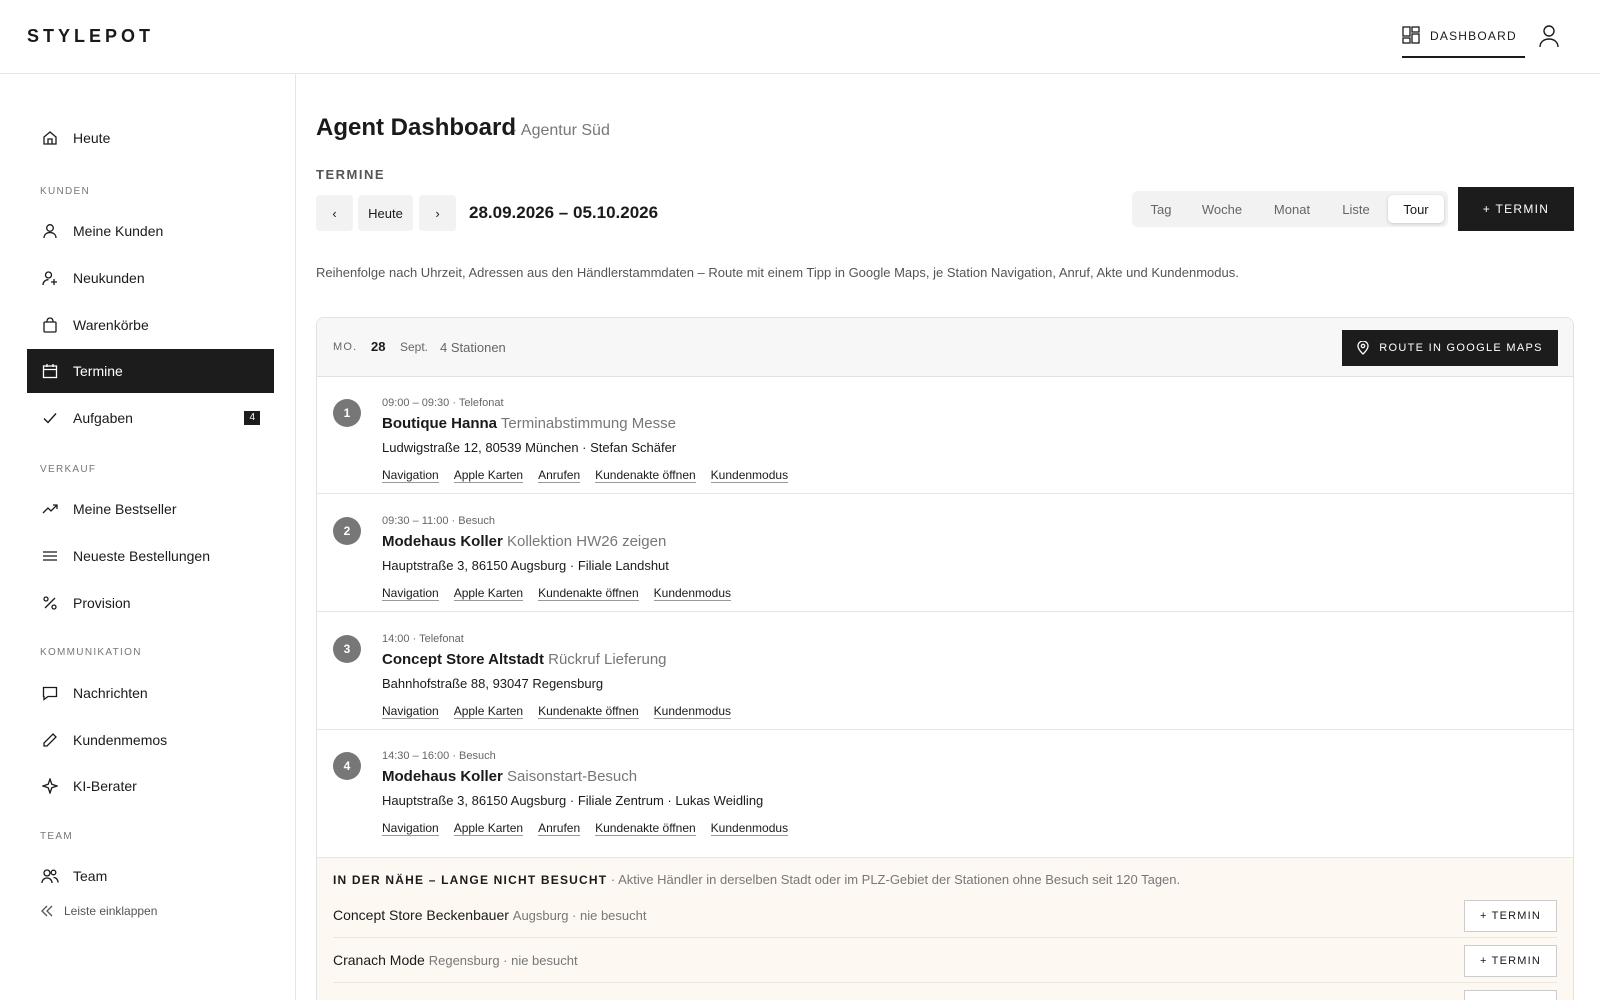 Image resolution: width=1600 pixels, height=1000 pixels. I want to click on sidebar-item-label: Kundenmemos, so click(120, 740).